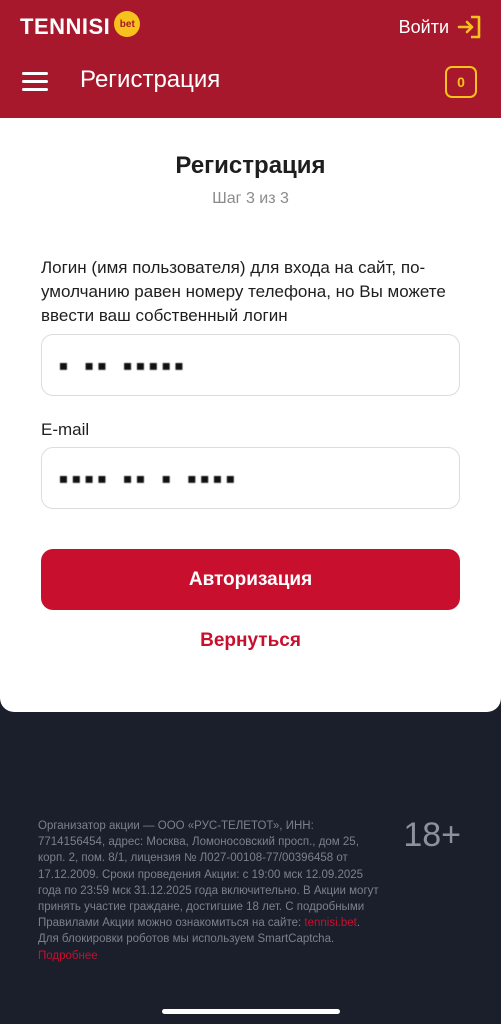  Describe the element at coordinates (423, 26) in the screenshot. I see `login-label: Войти` at that location.